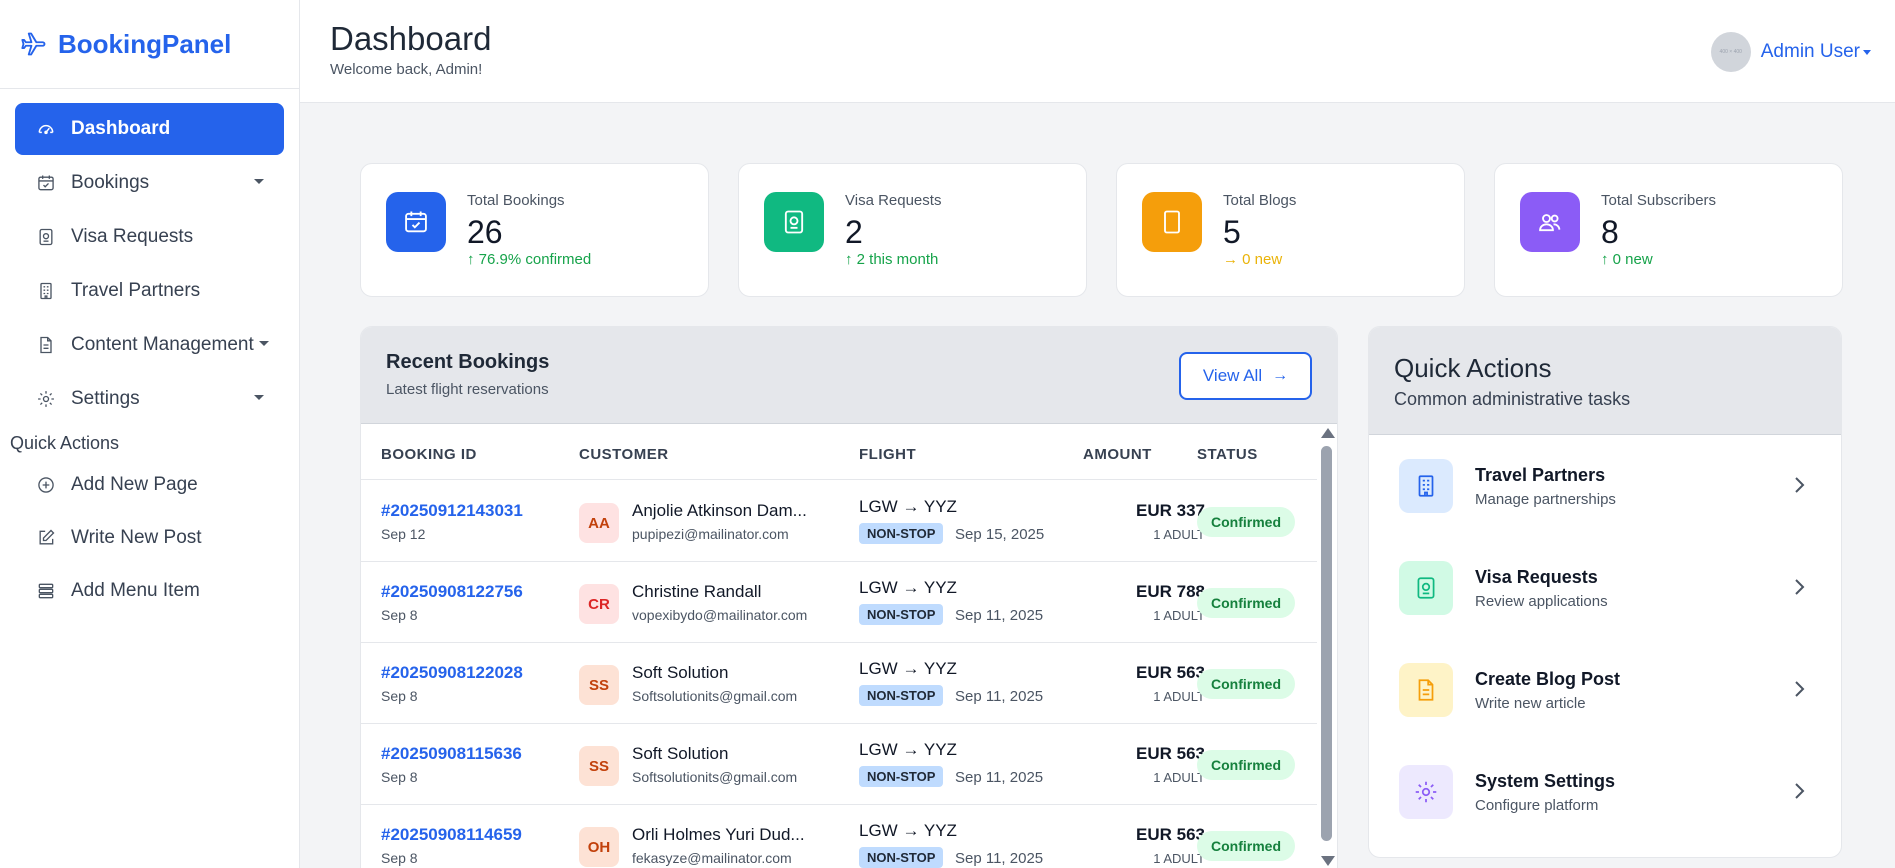 Image resolution: width=1895 pixels, height=868 pixels. What do you see at coordinates (149, 345) in the screenshot?
I see `sidebar-item-content-management: Content Management` at bounding box center [149, 345].